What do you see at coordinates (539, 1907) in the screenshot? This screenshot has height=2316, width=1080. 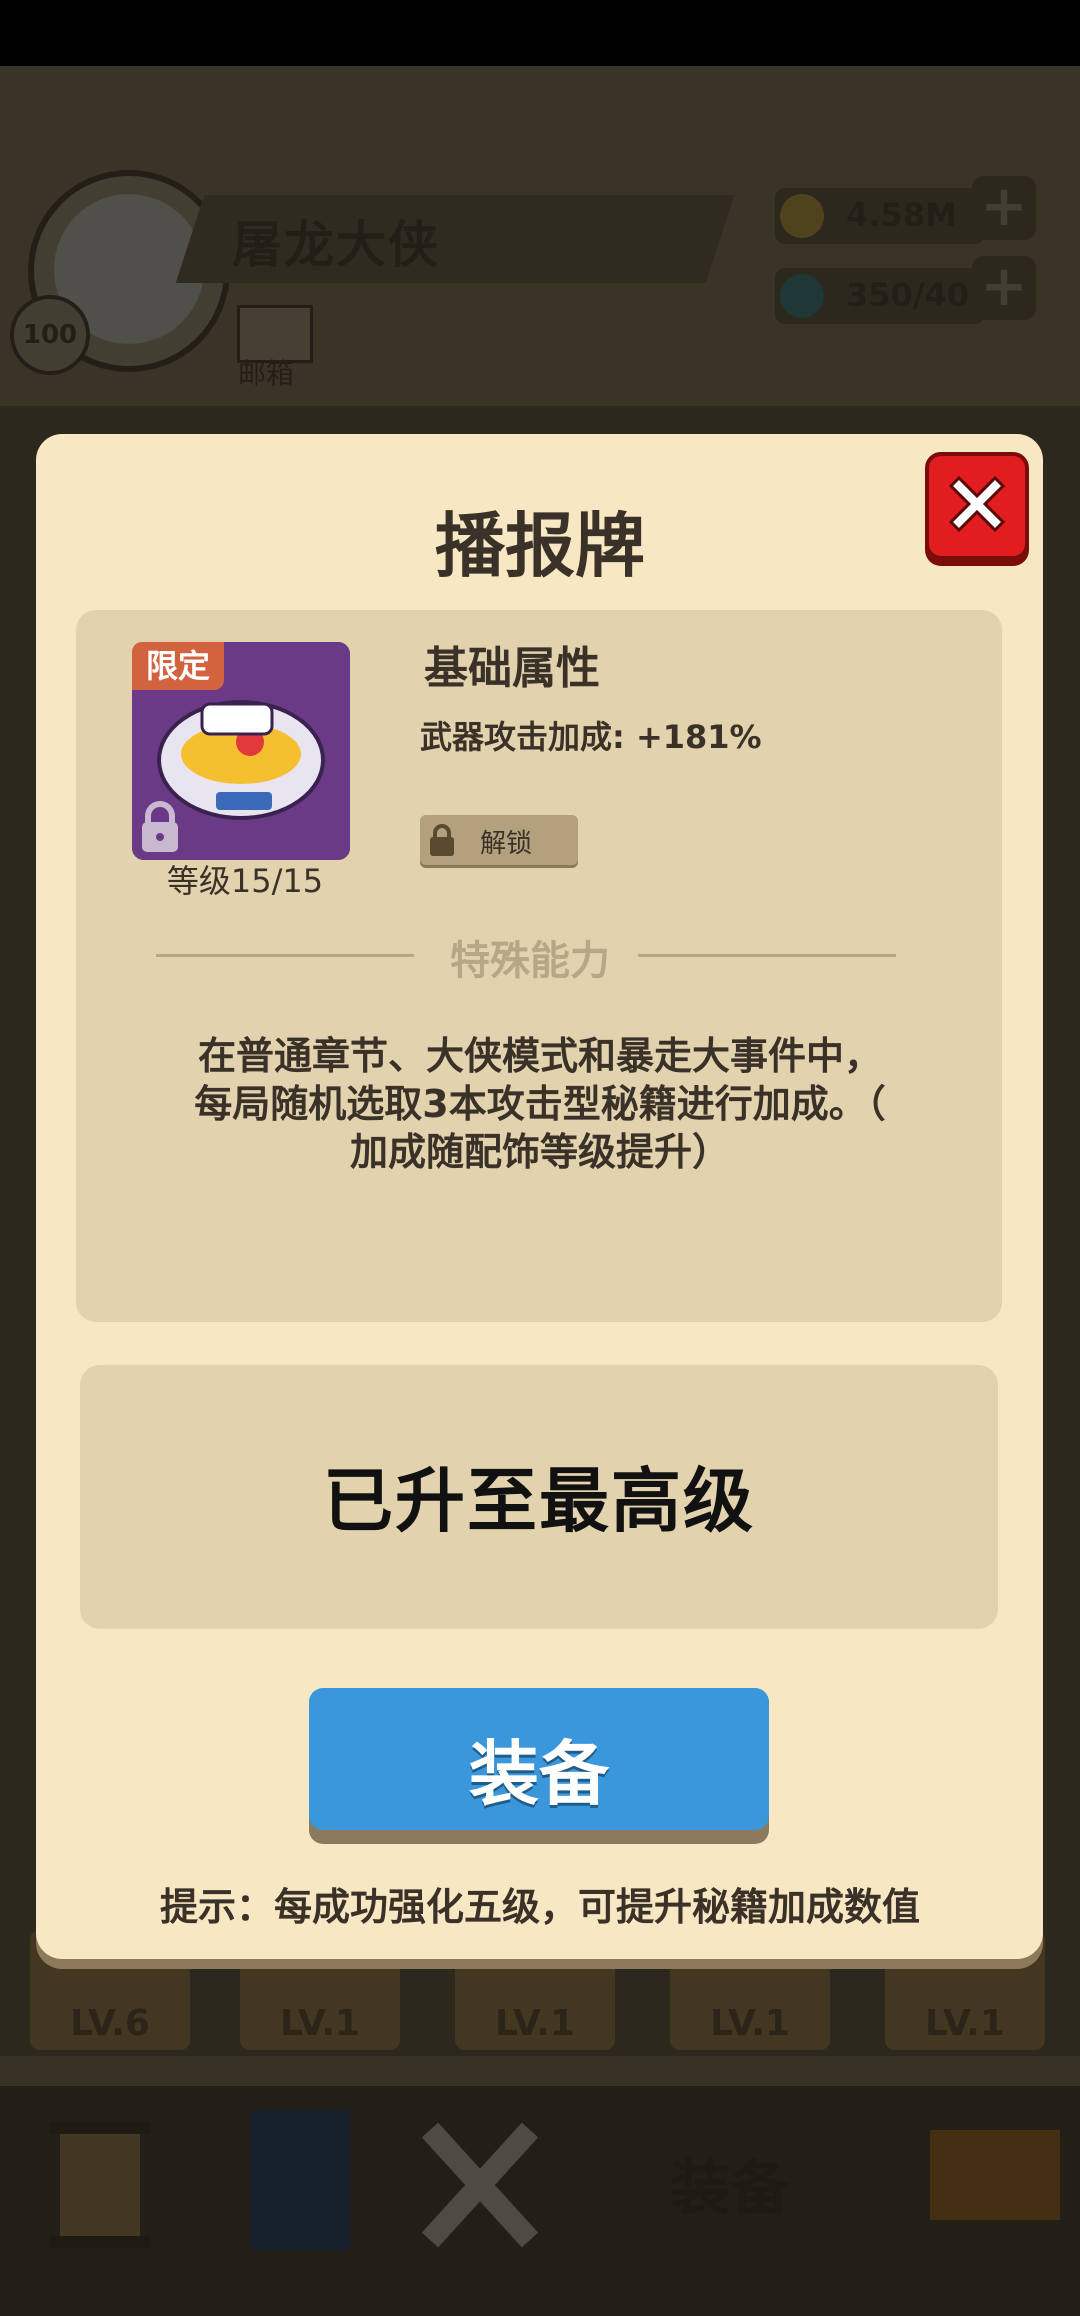 I see `hint-text: 提示：每成功强化五级，可提升秘籍加成数值` at bounding box center [539, 1907].